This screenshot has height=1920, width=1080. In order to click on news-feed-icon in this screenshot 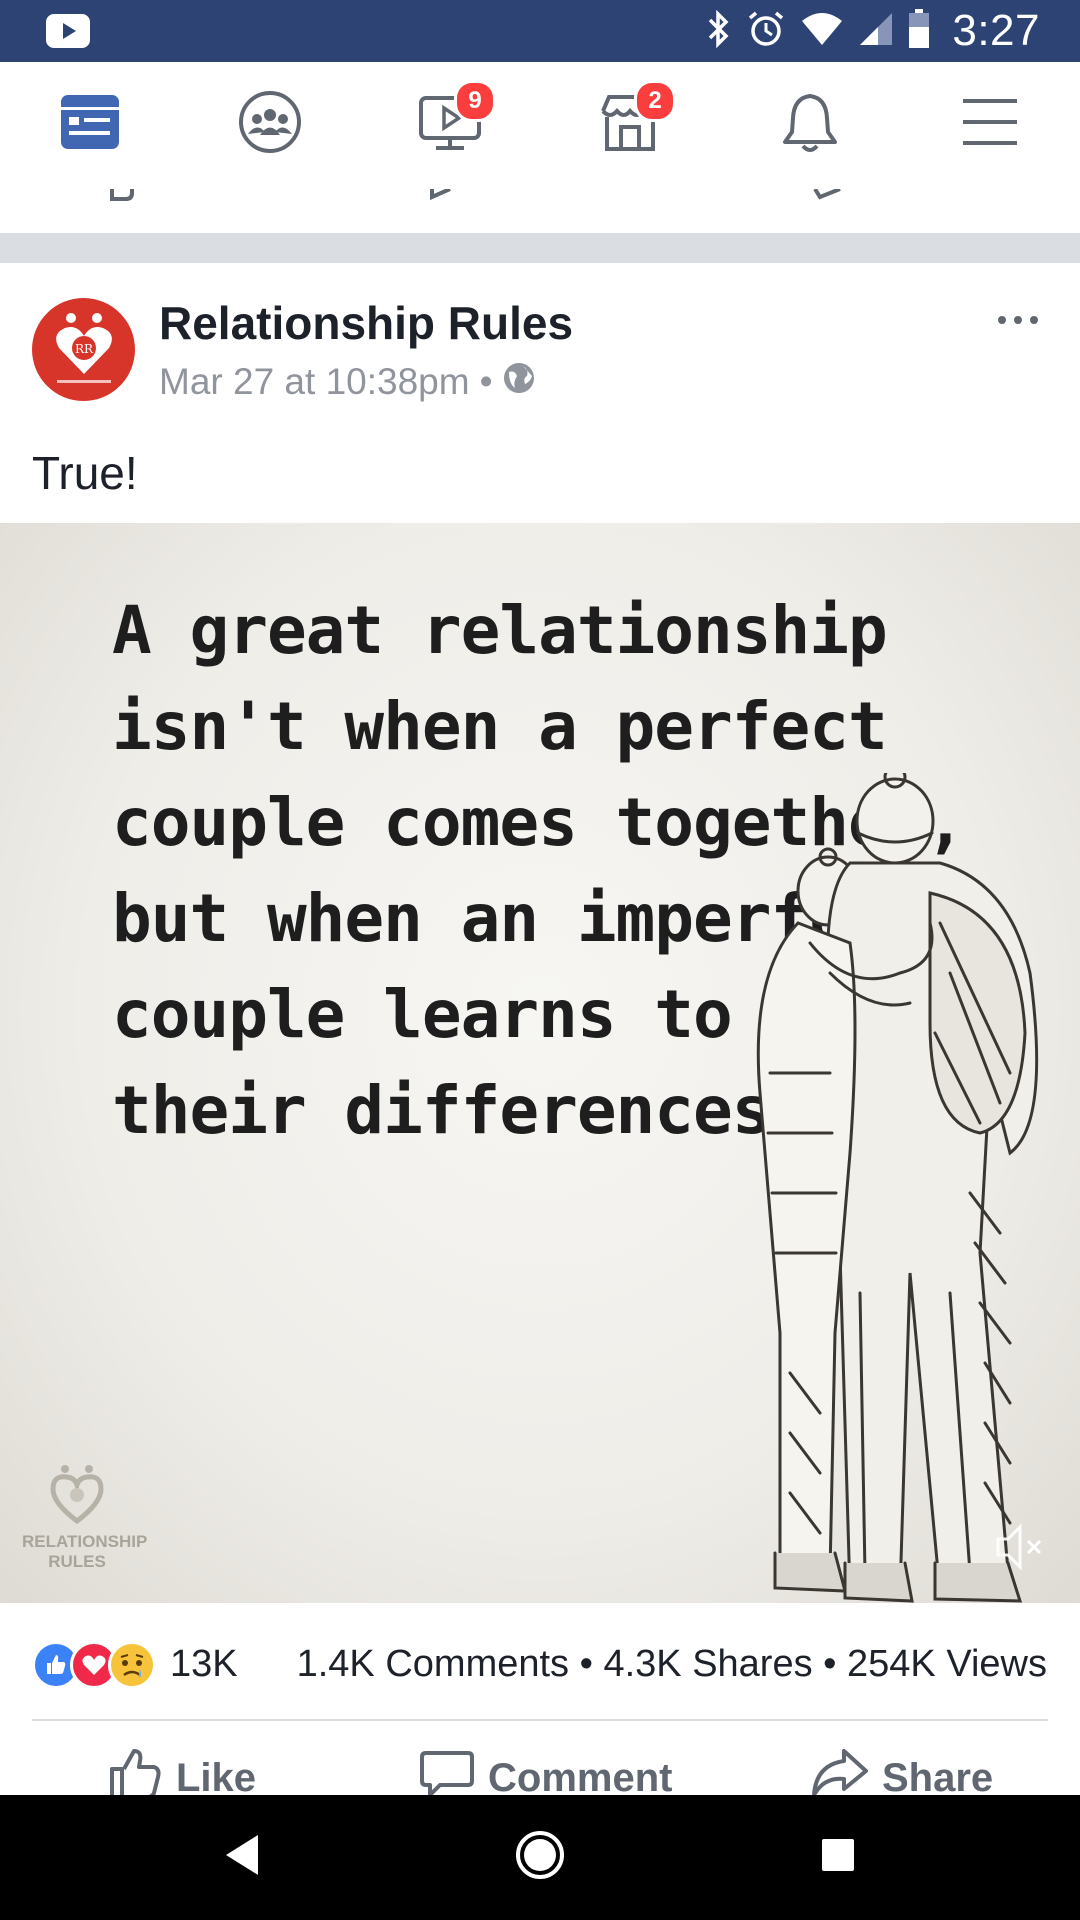, I will do `click(90, 124)`.